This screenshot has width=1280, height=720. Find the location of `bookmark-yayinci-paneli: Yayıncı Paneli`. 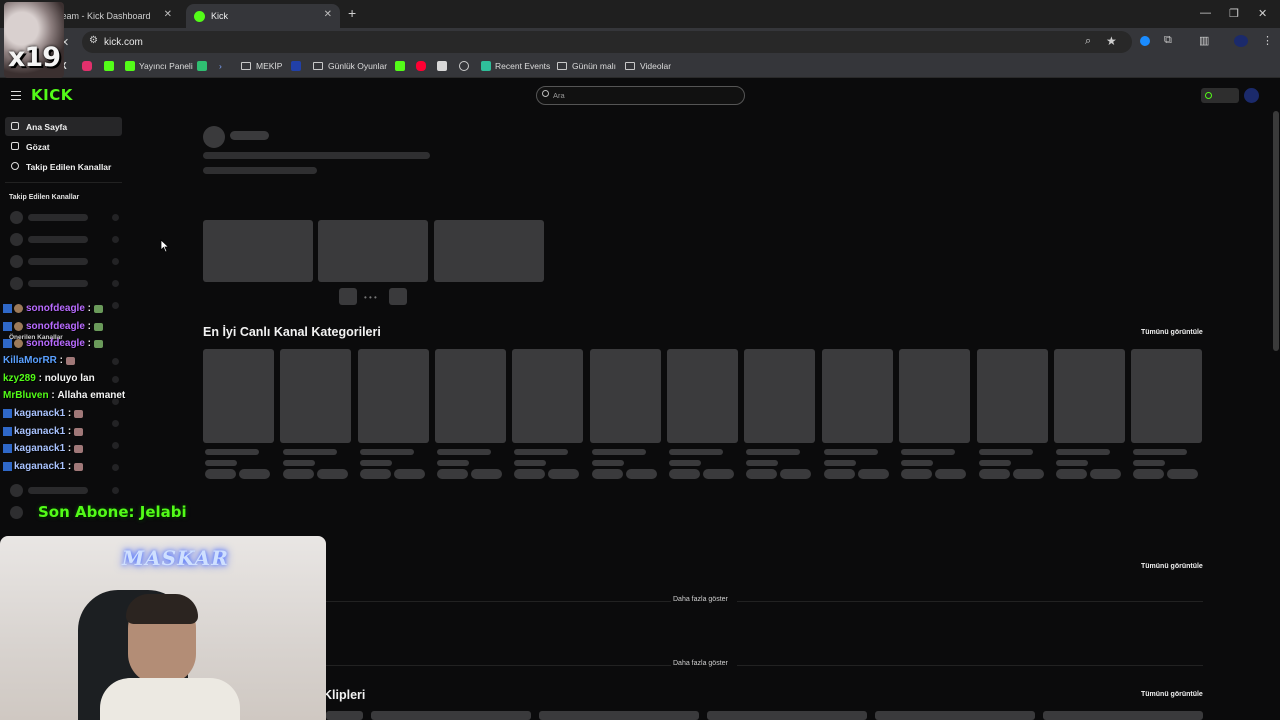

bookmark-yayinci-paneli: Yayıncı Paneli is located at coordinates (159, 66).